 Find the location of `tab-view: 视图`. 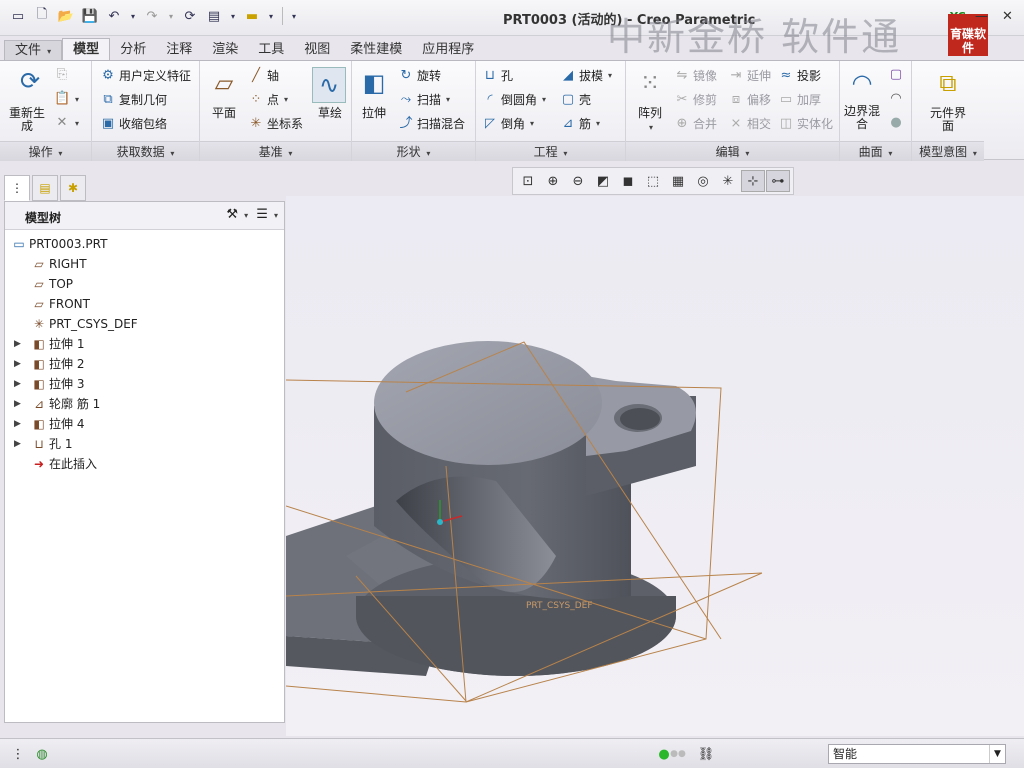

tab-view: 视图 is located at coordinates (317, 50).